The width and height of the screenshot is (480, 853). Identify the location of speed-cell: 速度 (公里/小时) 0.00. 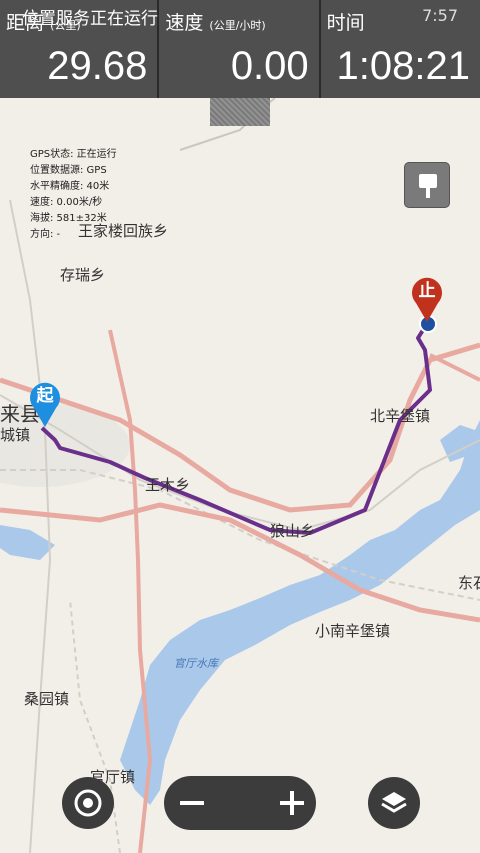
(237, 49).